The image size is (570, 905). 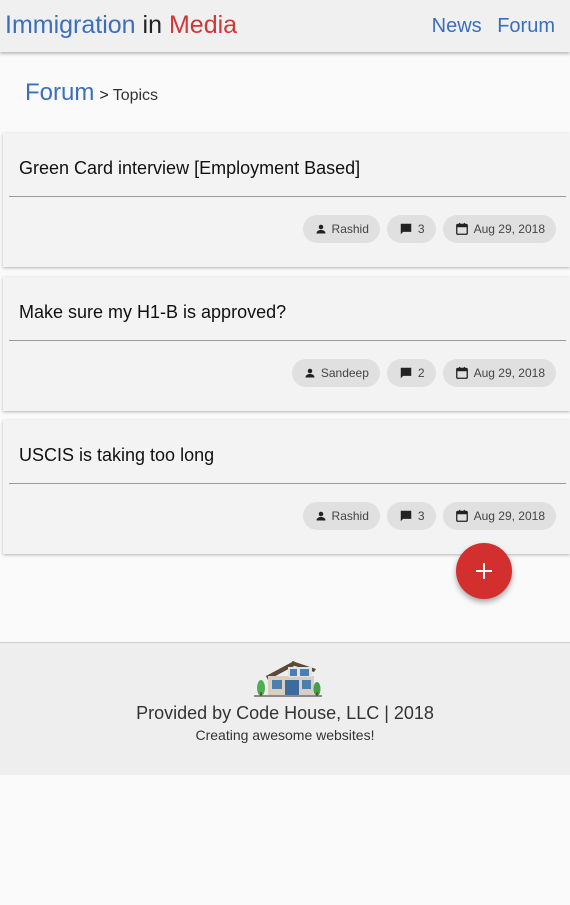 What do you see at coordinates (116, 455) in the screenshot?
I see `topic-title: USCIS is taking too long` at bounding box center [116, 455].